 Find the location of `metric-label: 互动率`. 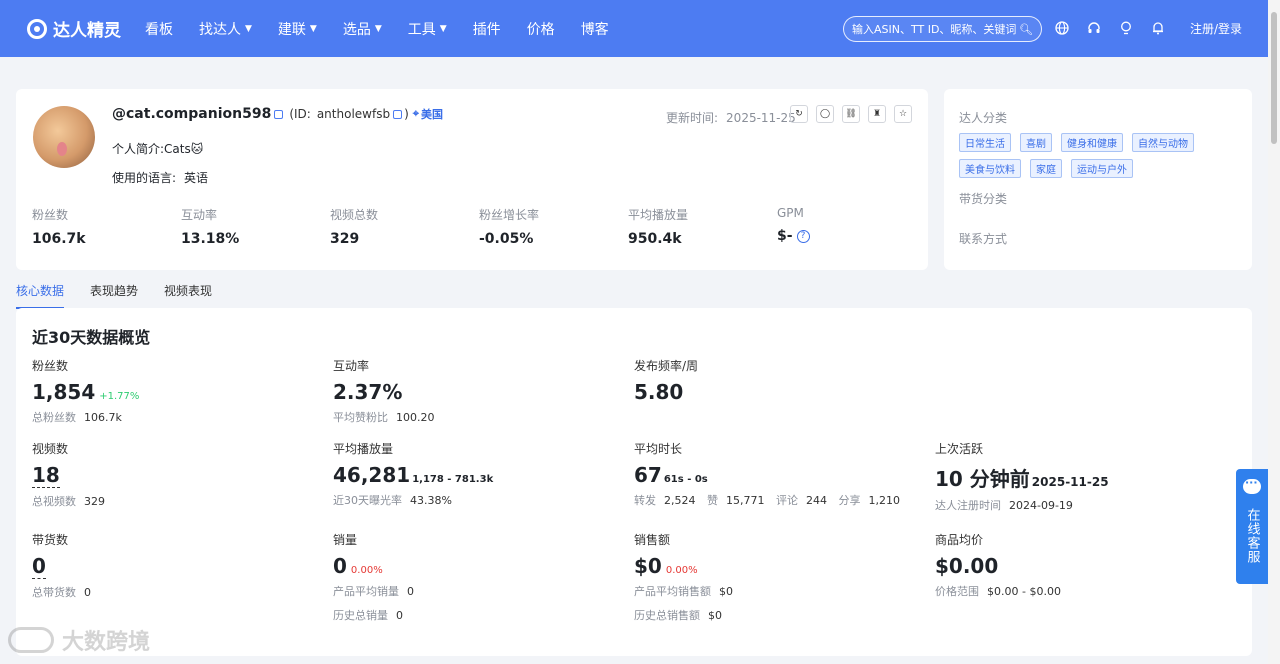

metric-label: 互动率 is located at coordinates (351, 366).